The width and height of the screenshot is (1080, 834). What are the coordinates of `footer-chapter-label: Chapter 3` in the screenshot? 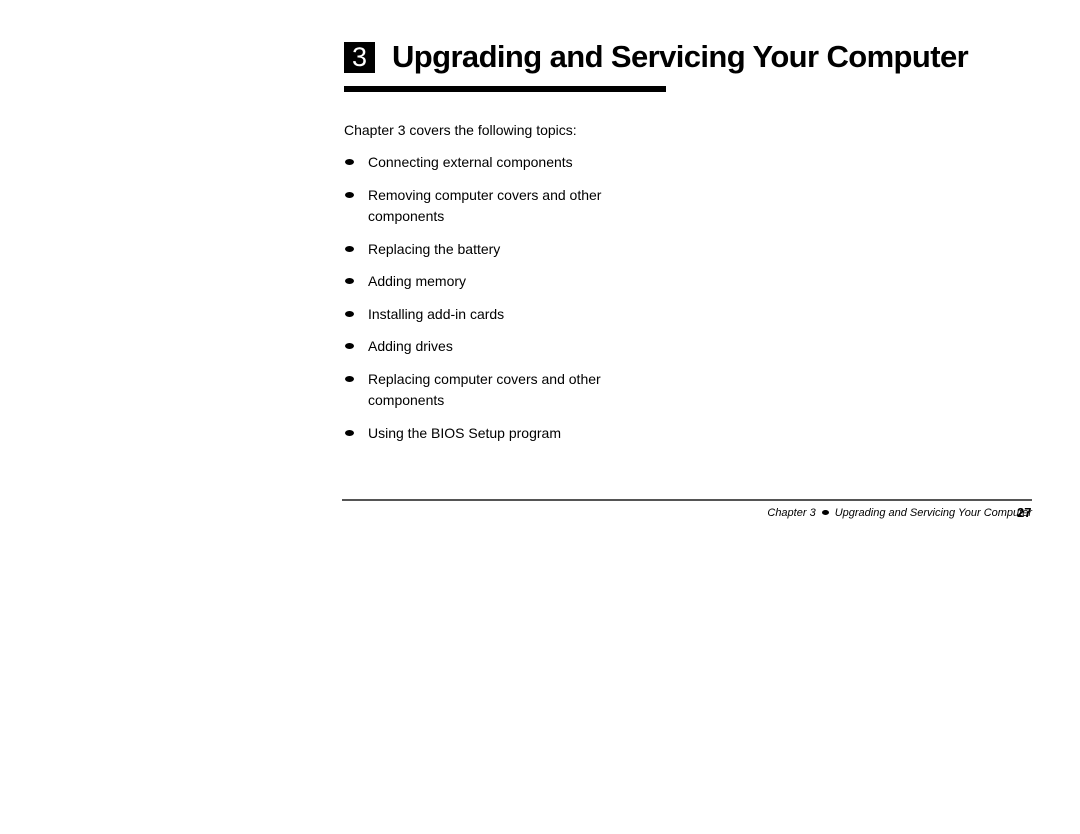 It's located at (791, 513).